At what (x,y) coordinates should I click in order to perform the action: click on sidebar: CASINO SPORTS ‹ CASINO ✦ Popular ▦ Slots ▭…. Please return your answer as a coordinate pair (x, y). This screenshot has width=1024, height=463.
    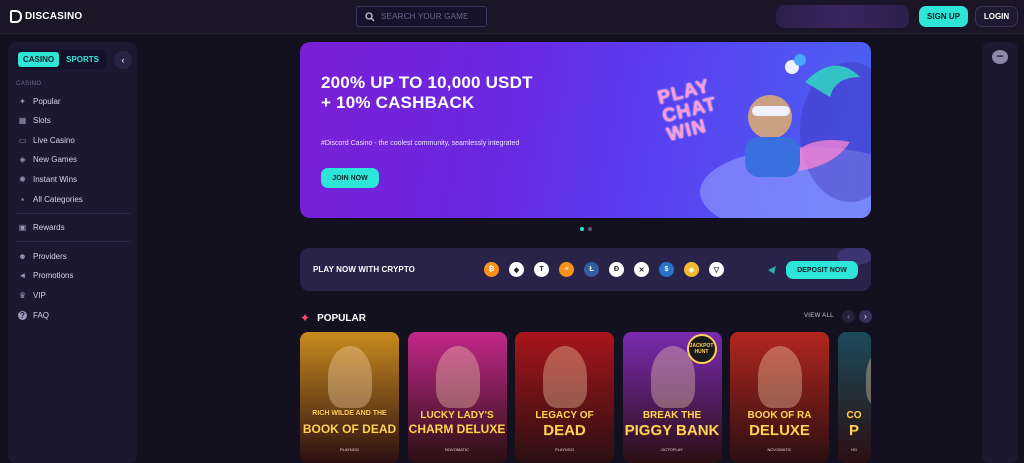
    Looking at the image, I should click on (72, 252).